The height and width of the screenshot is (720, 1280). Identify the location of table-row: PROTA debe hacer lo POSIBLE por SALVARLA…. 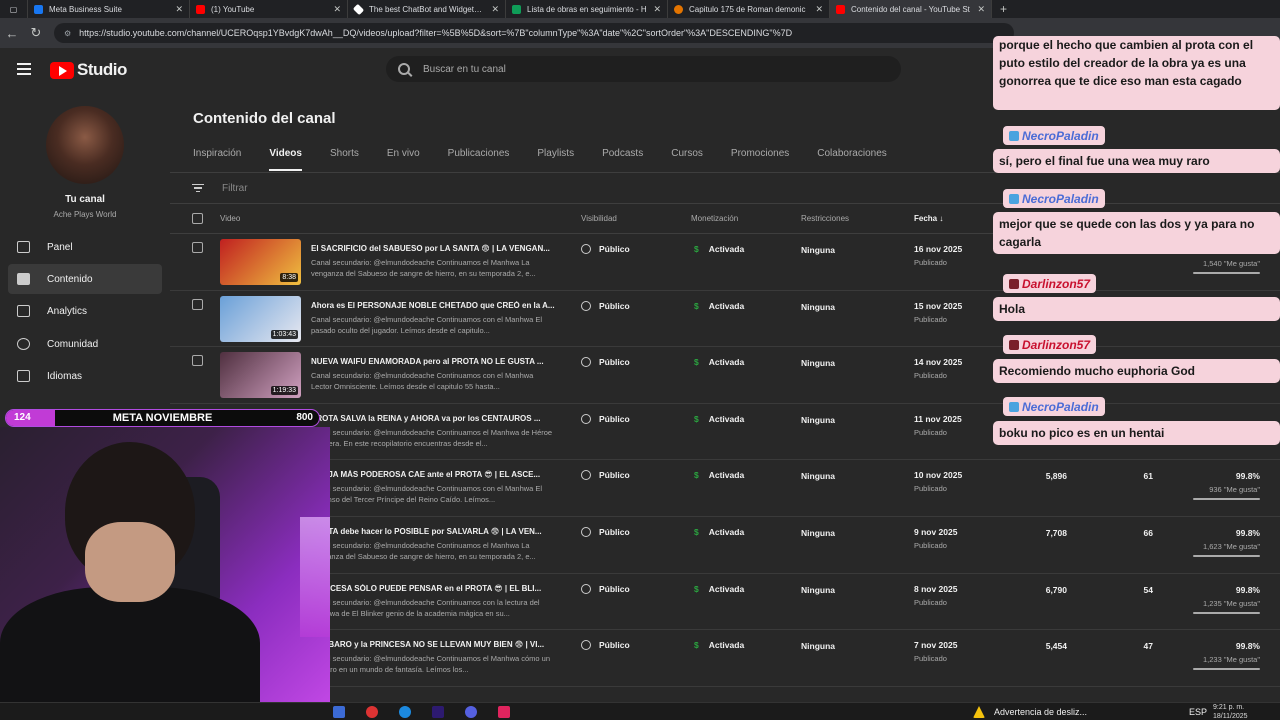
(725, 545).